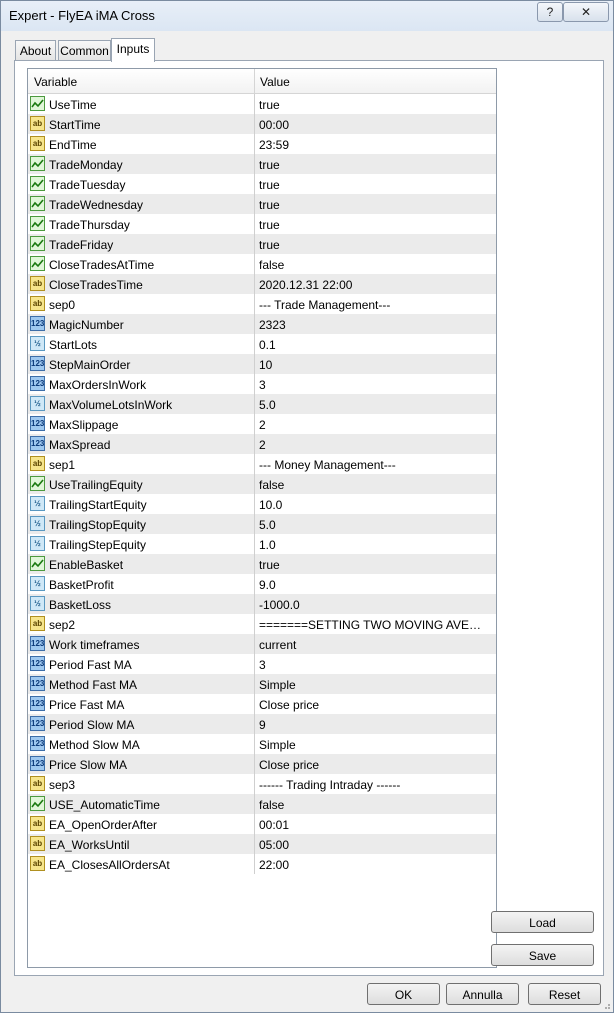 The image size is (614, 1013). I want to click on parameter-row: 123 Period Fast MA 3, so click(262, 664).